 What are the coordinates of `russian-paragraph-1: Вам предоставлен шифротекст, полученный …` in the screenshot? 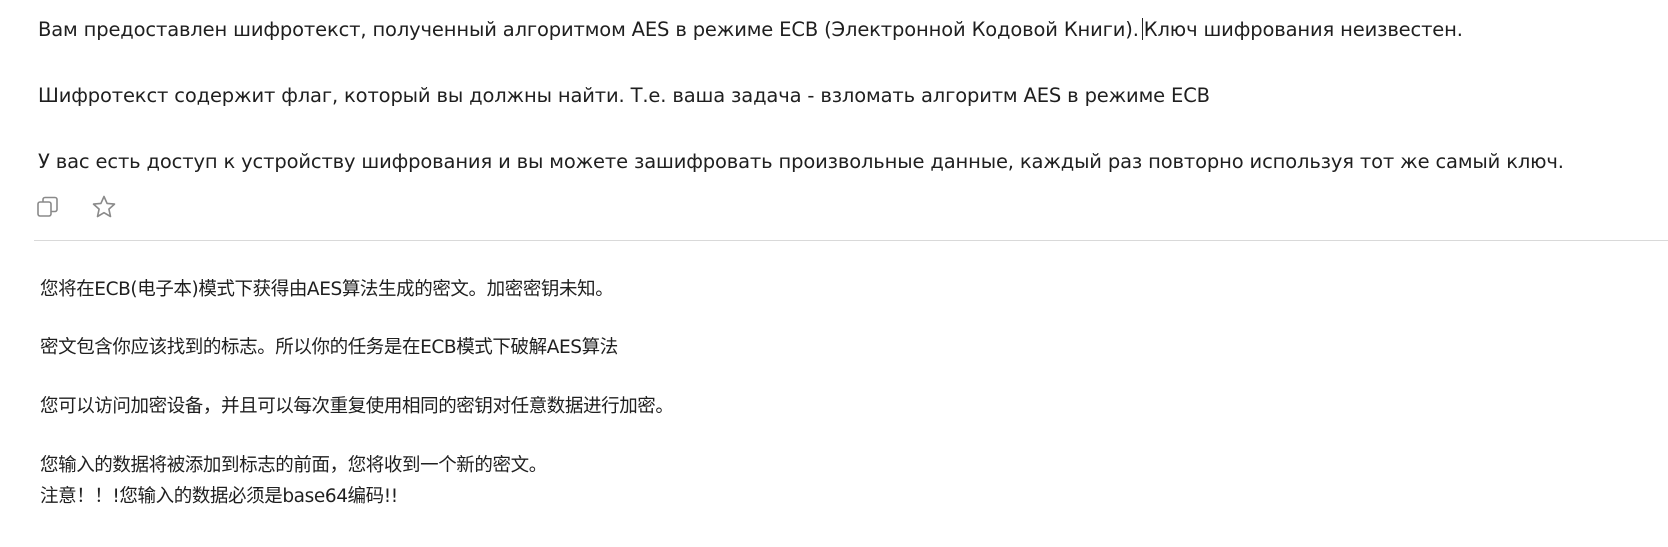 It's located at (750, 30).